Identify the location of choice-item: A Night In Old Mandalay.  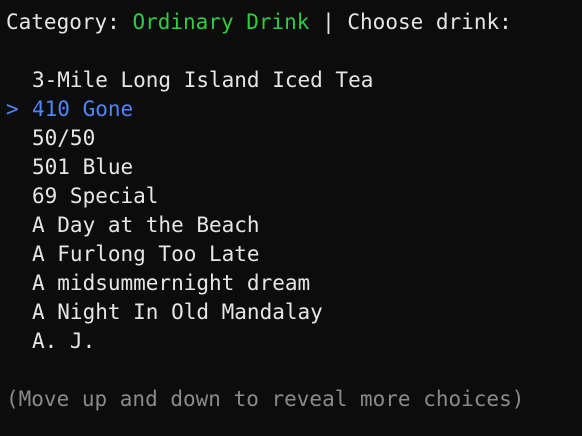
(291, 312).